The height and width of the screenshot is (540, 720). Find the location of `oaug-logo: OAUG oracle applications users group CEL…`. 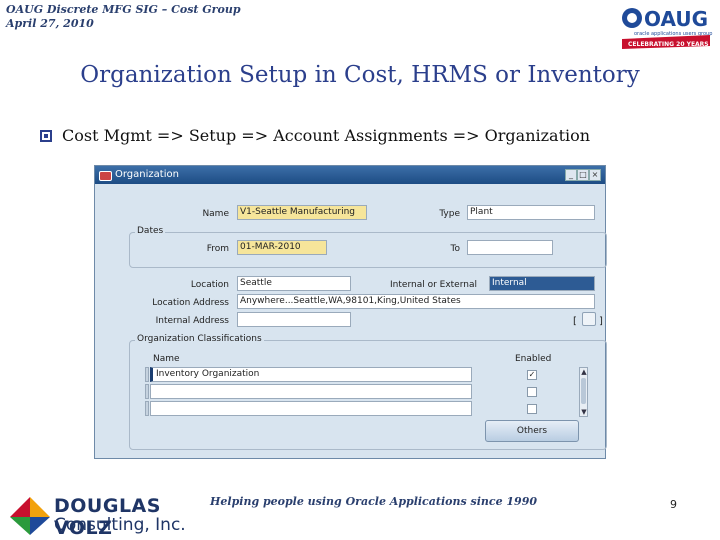

oaug-logo: OAUG oracle applications users group CEL… is located at coordinates (667, 28).